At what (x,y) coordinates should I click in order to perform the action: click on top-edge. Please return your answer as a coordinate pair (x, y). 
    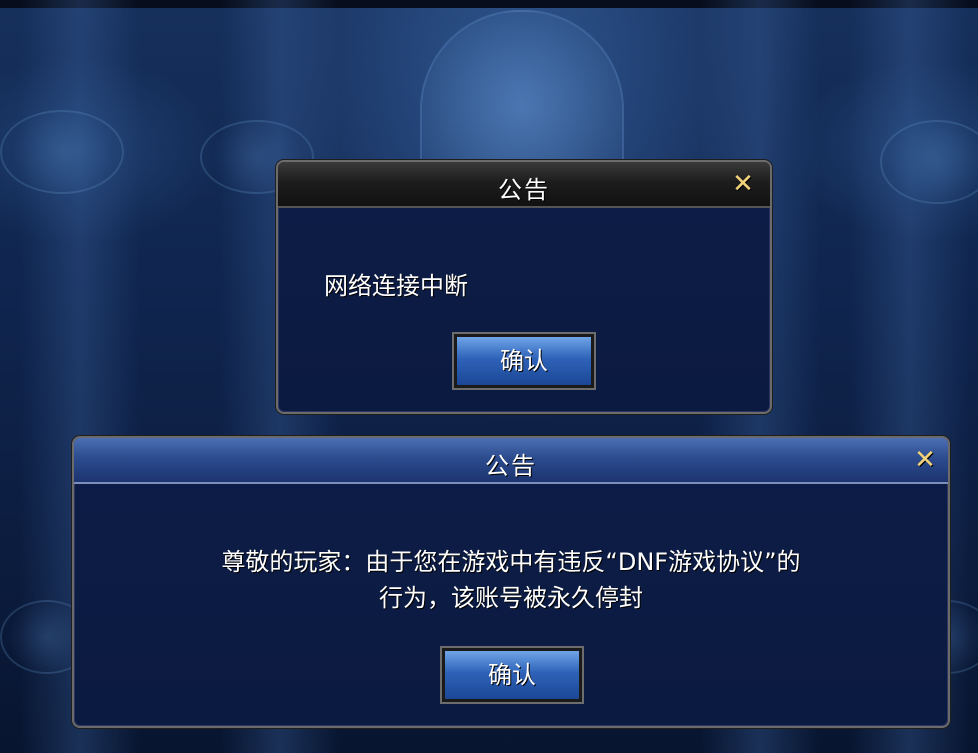
    Looking at the image, I should click on (489, 4).